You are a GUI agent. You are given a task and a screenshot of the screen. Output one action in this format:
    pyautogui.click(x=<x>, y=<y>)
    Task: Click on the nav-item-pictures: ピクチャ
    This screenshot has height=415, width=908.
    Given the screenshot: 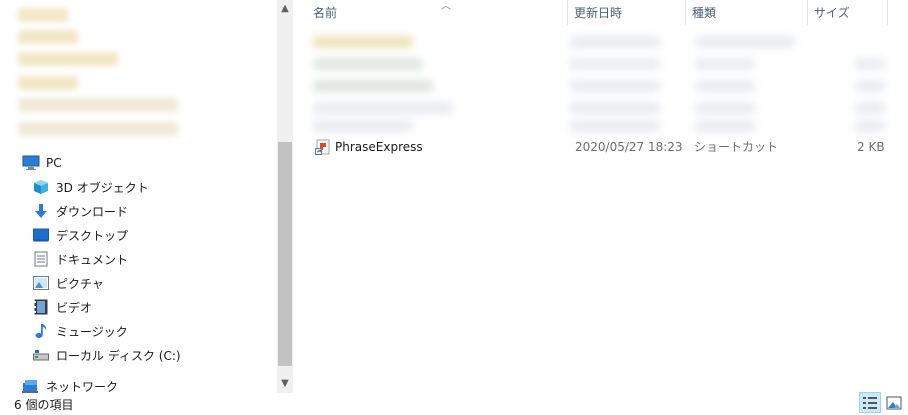 What is the action you would take?
    pyautogui.click(x=68, y=283)
    